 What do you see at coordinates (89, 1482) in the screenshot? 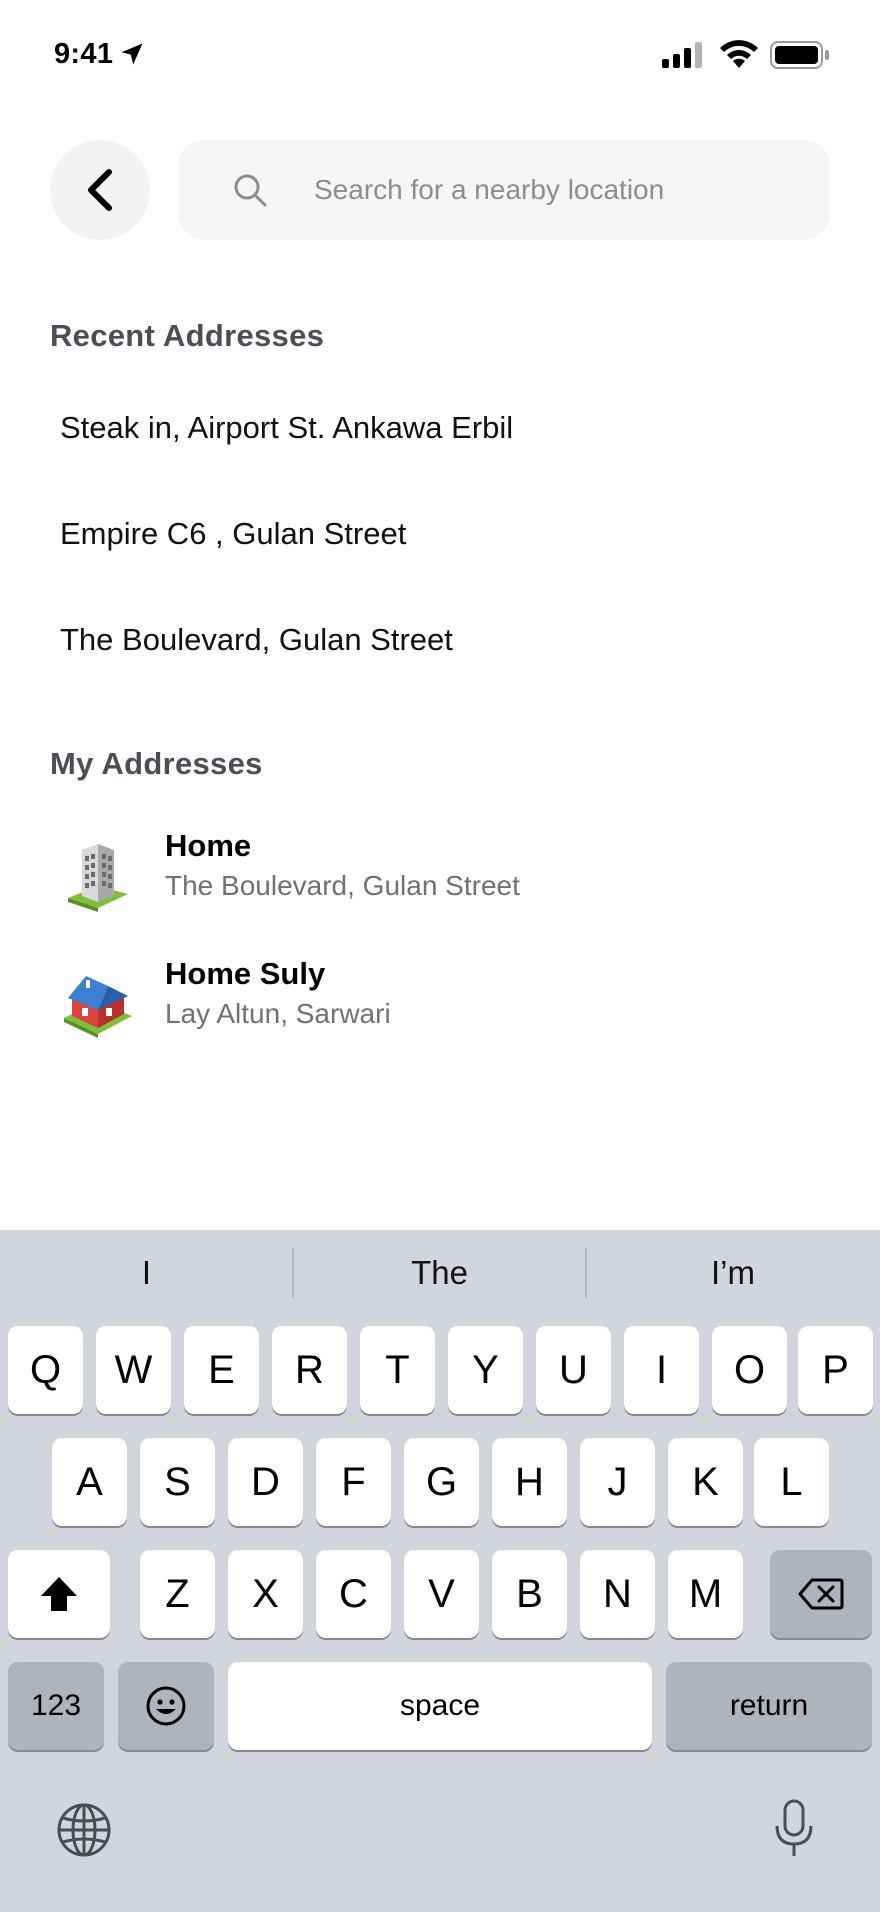
I see `key-a: A` at bounding box center [89, 1482].